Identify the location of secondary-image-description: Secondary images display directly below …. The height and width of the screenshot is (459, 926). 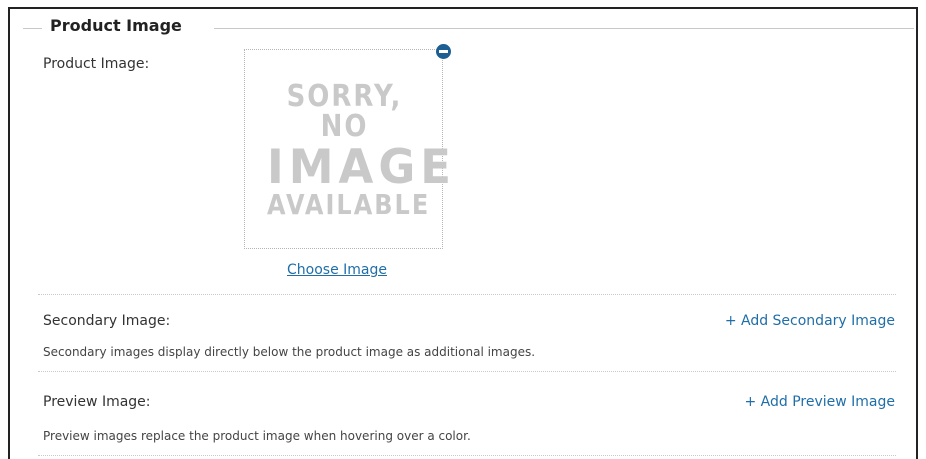
(289, 352).